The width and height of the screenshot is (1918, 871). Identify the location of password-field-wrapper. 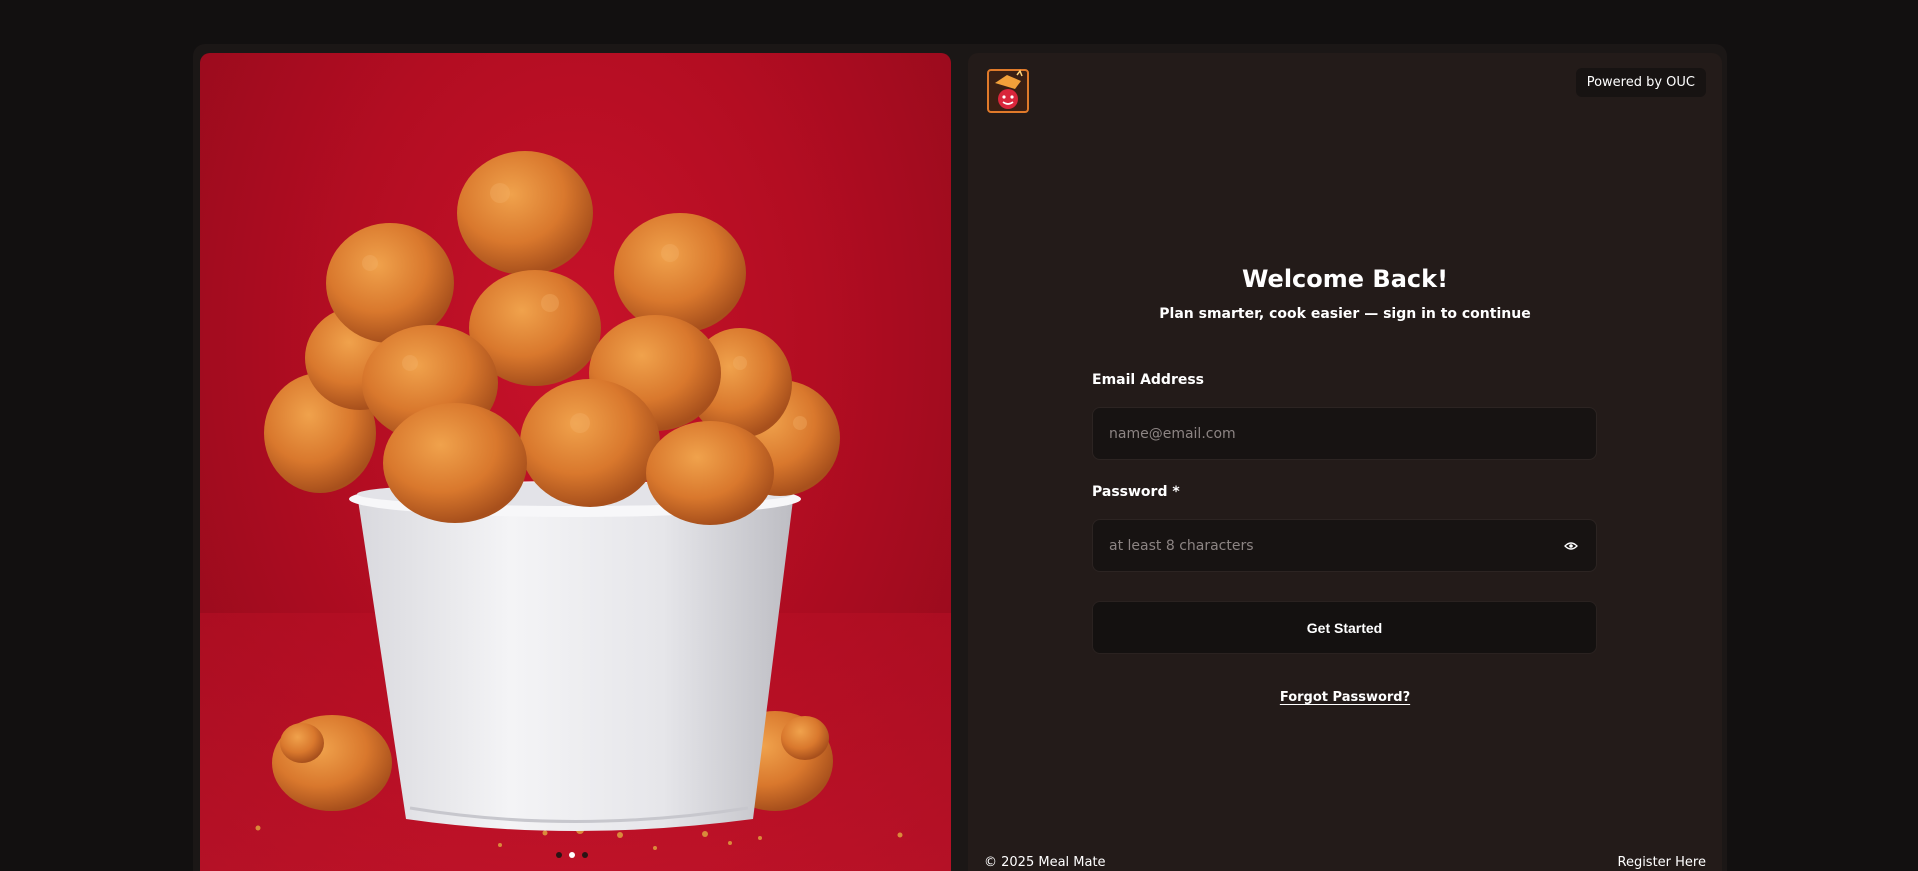
(1344, 545).